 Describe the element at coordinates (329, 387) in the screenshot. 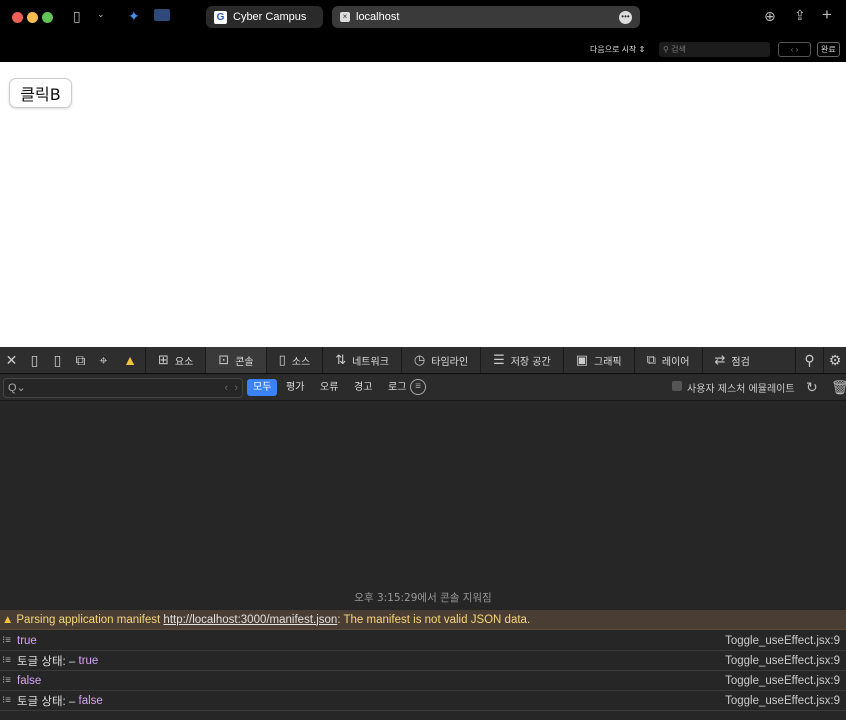

I see `filter-level-2: 오류` at that location.